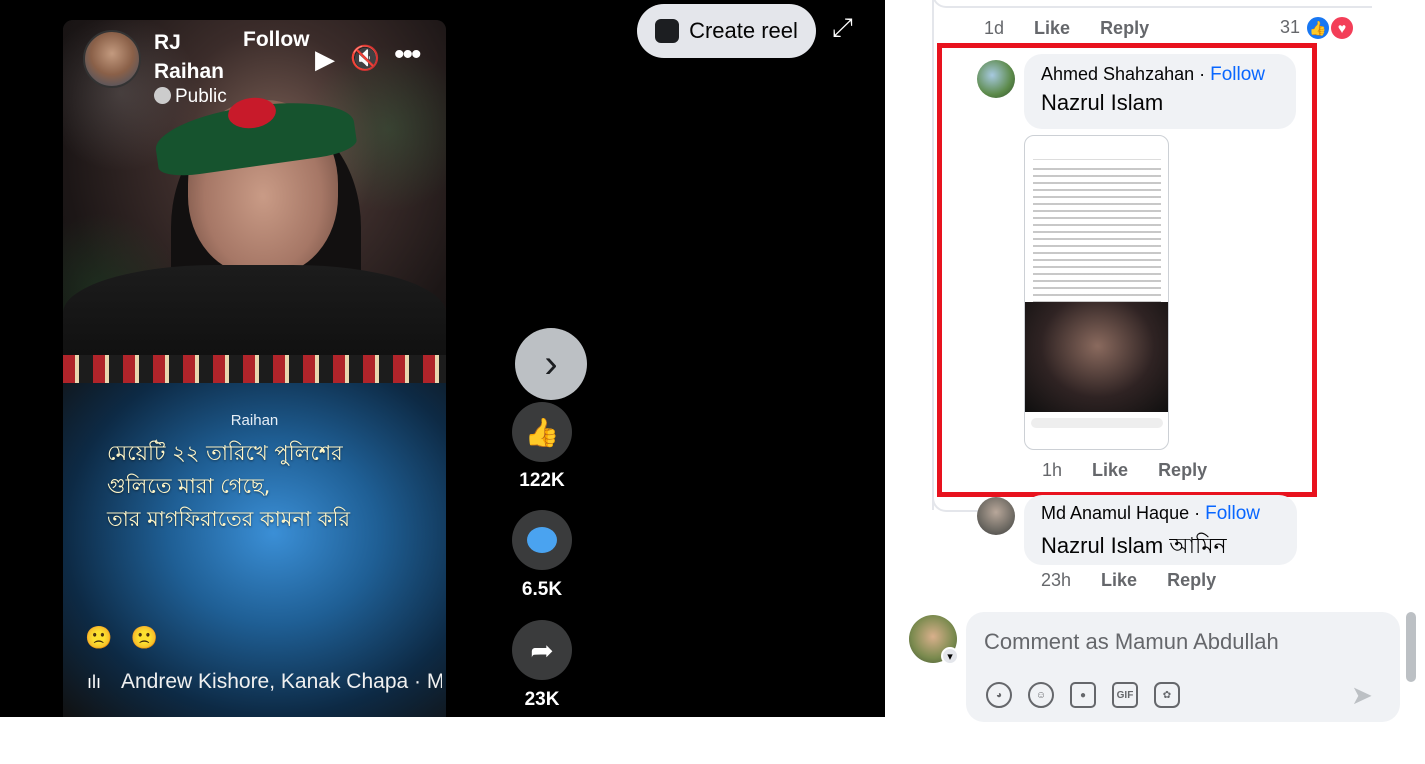  Describe the element at coordinates (1290, 27) in the screenshot. I see `reaction-count: 31` at that location.